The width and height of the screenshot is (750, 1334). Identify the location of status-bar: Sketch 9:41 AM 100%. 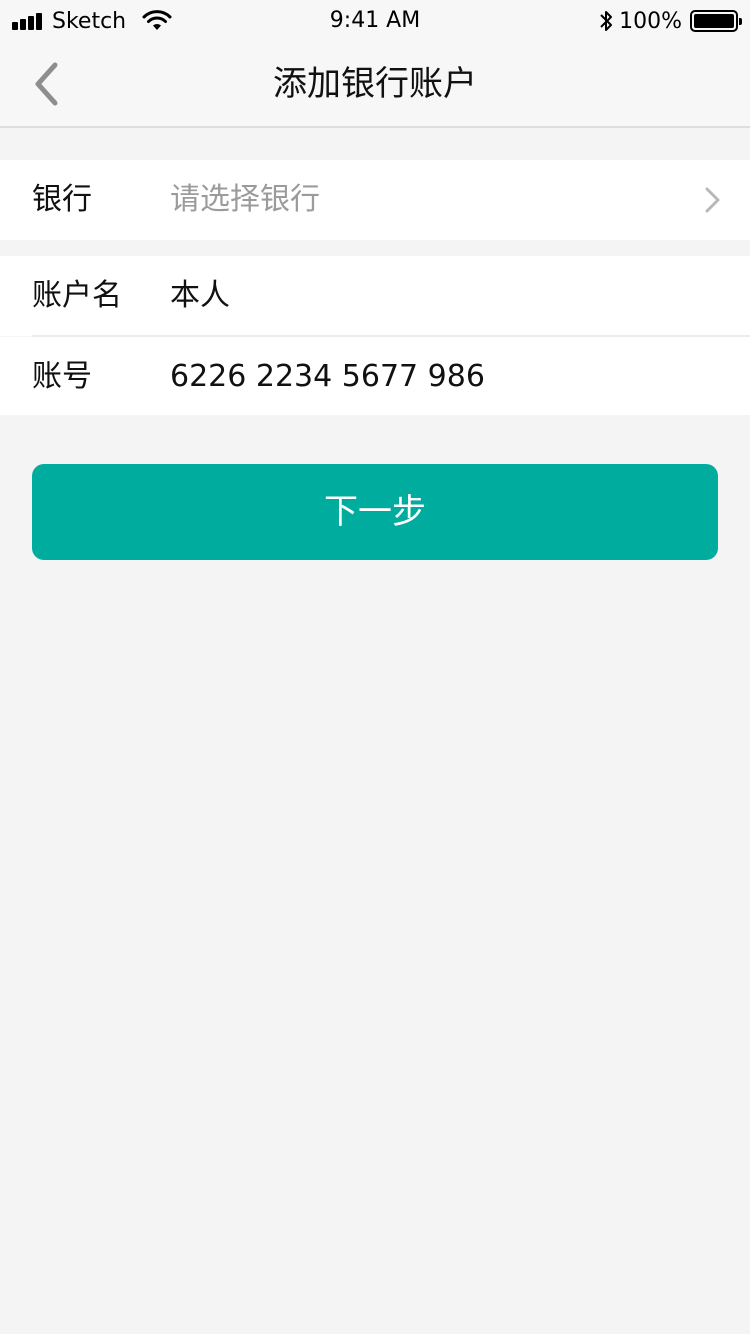
(375, 20).